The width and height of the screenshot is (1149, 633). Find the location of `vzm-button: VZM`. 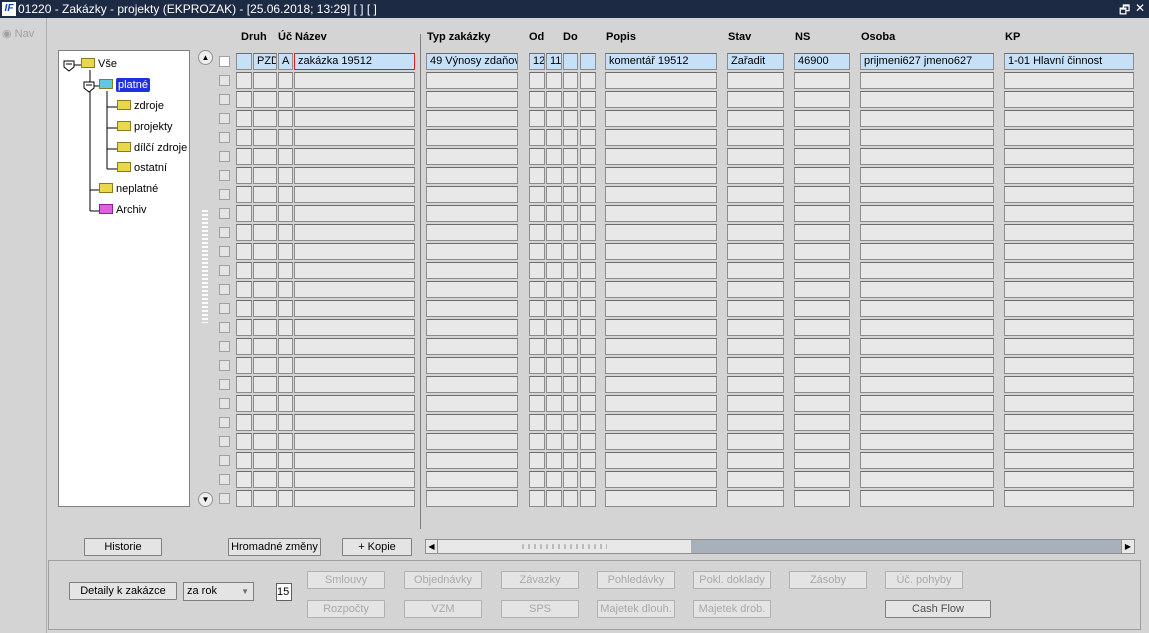

vzm-button: VZM is located at coordinates (443, 609).